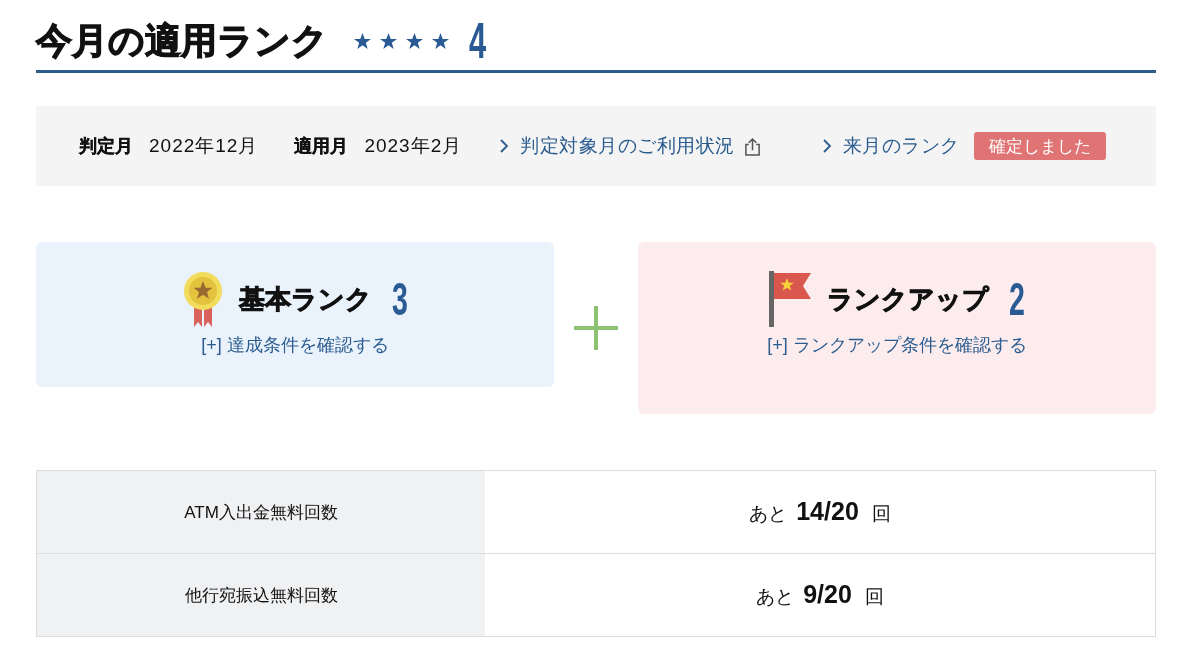 Image resolution: width=1200 pixels, height=661 pixels. What do you see at coordinates (478, 41) in the screenshot?
I see `rank-number: 4` at bounding box center [478, 41].